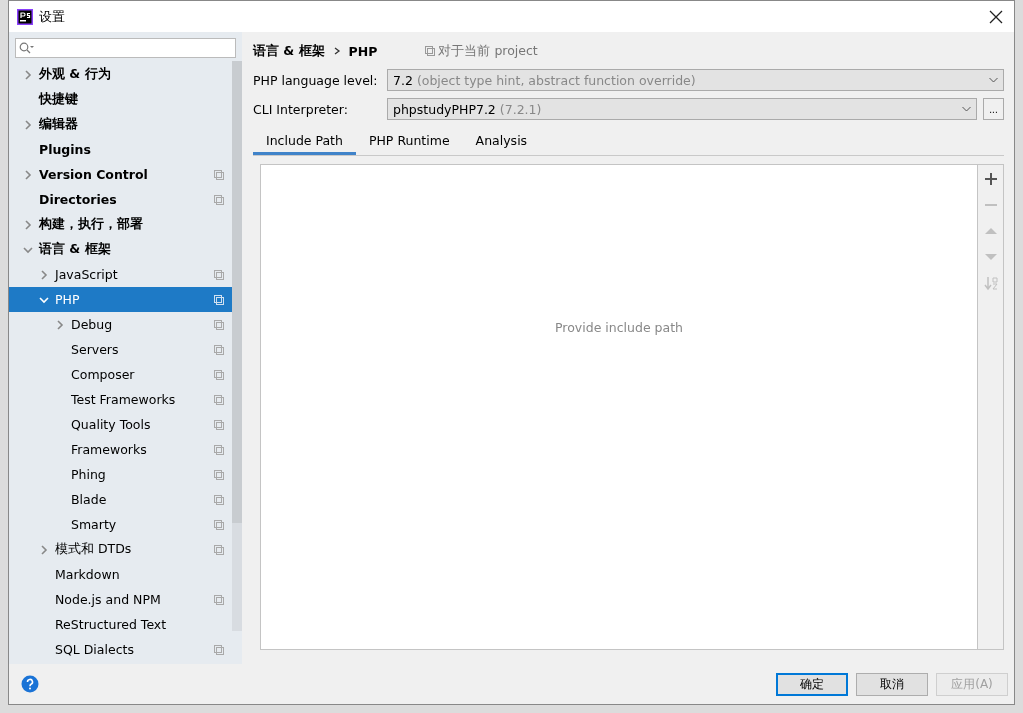 Image resolution: width=1023 pixels, height=713 pixels. Describe the element at coordinates (120, 124) in the screenshot. I see `tree-item: 编辑器` at that location.